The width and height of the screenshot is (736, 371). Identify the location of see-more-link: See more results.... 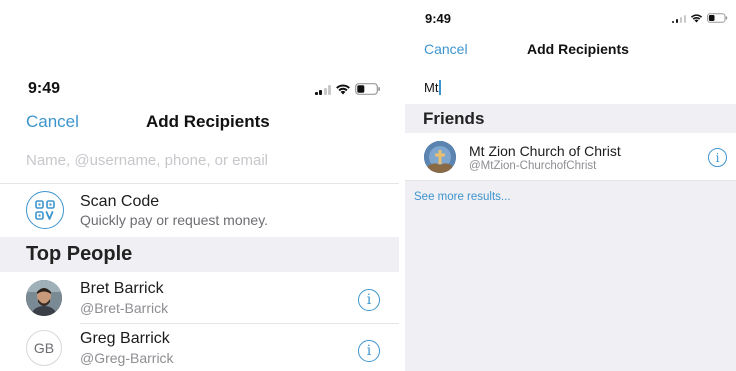
(462, 197).